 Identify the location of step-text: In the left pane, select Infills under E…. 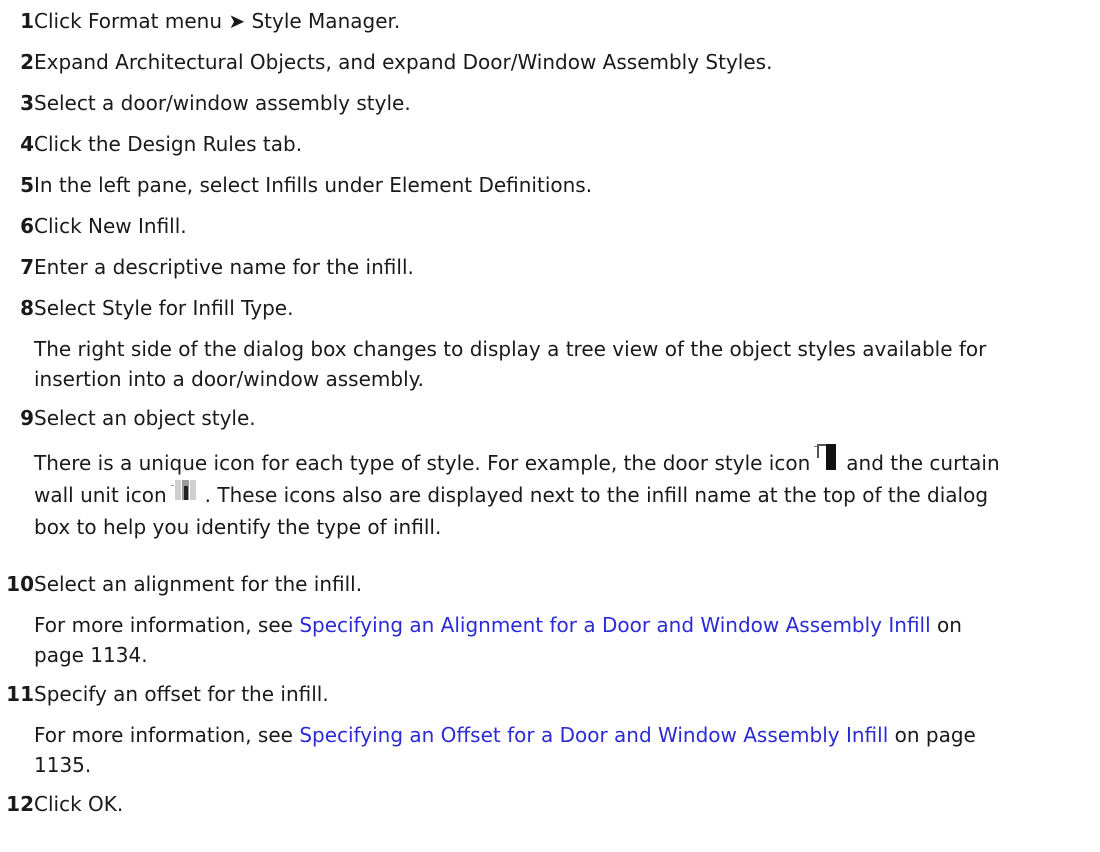
(313, 185).